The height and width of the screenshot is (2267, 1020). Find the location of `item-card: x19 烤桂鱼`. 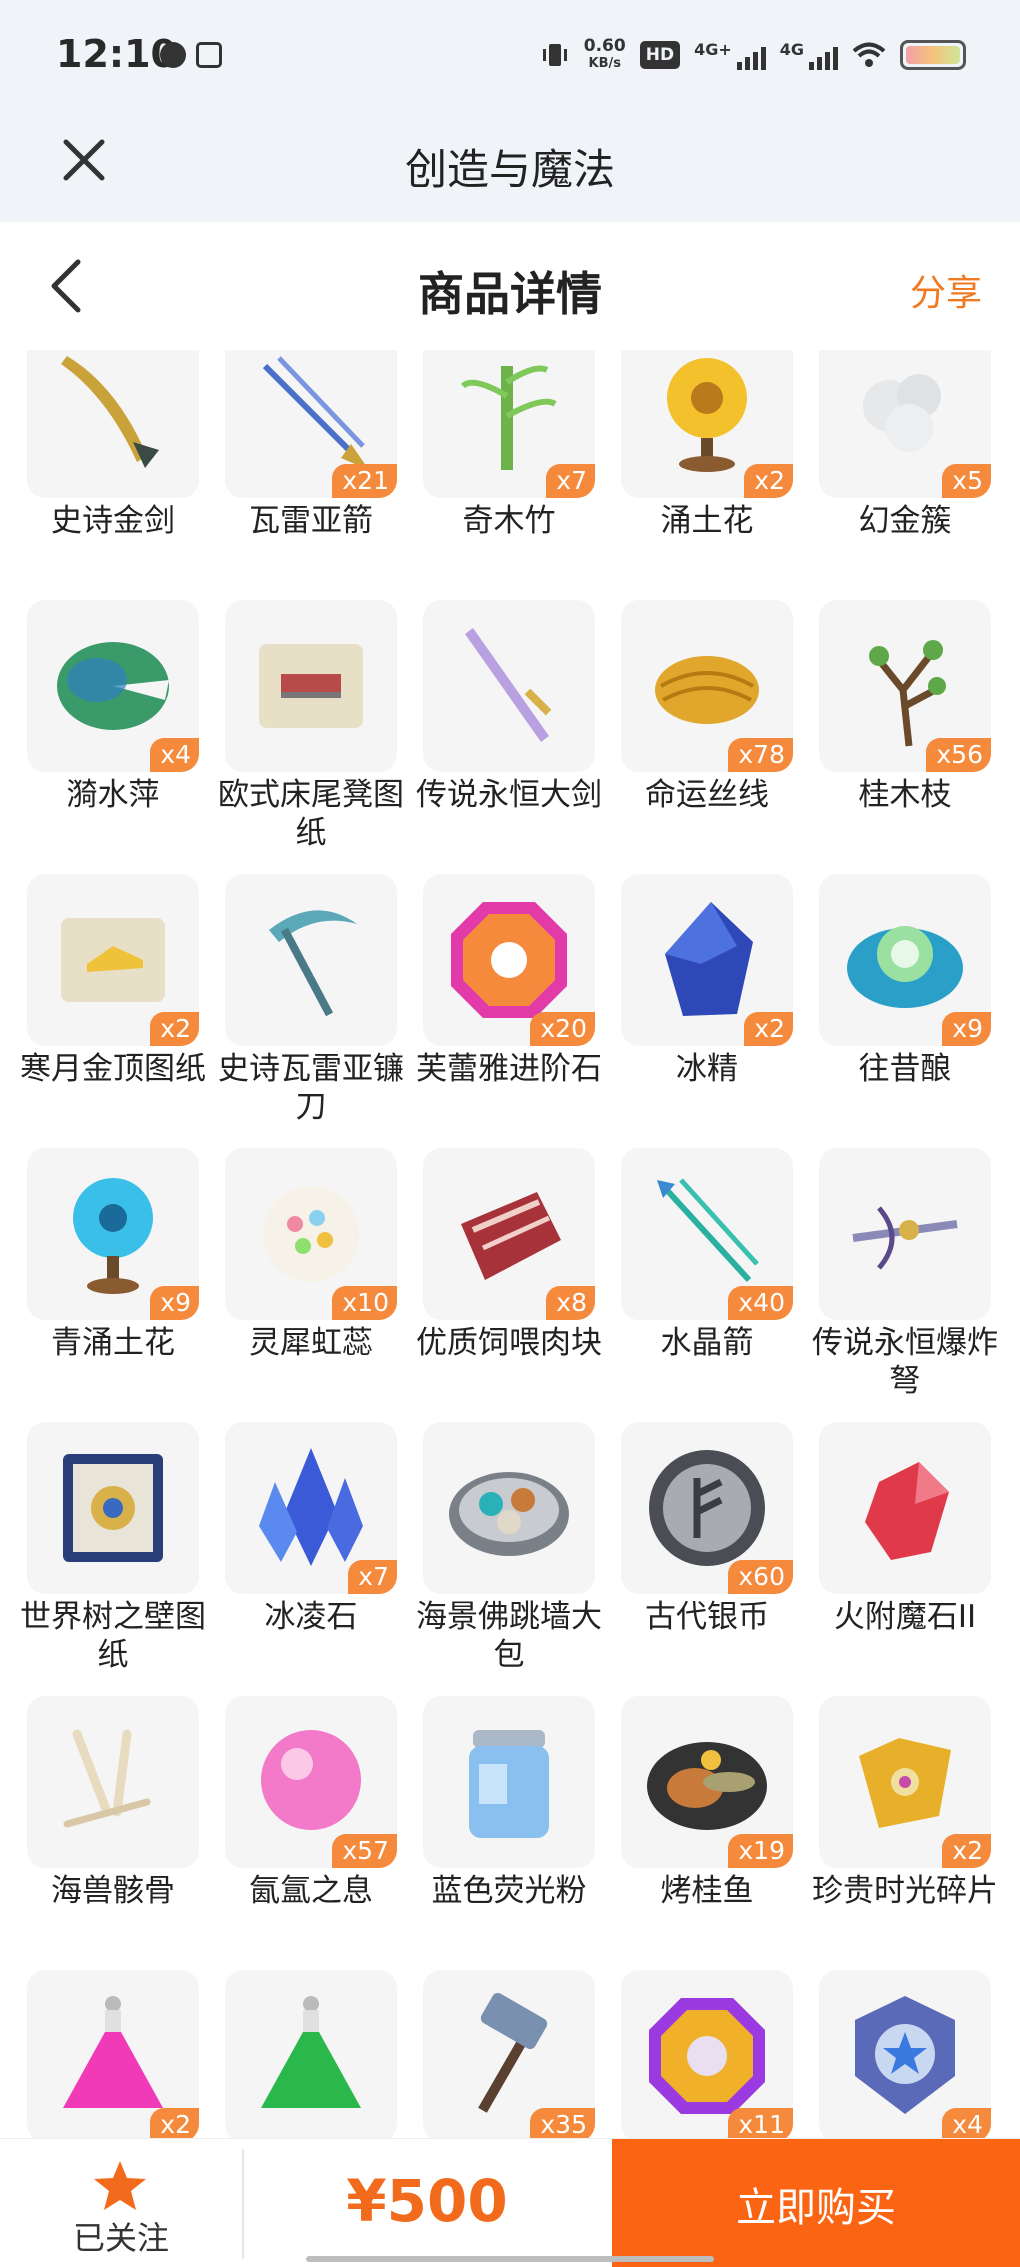

item-card: x19 烤桂鱼 is located at coordinates (707, 1833).